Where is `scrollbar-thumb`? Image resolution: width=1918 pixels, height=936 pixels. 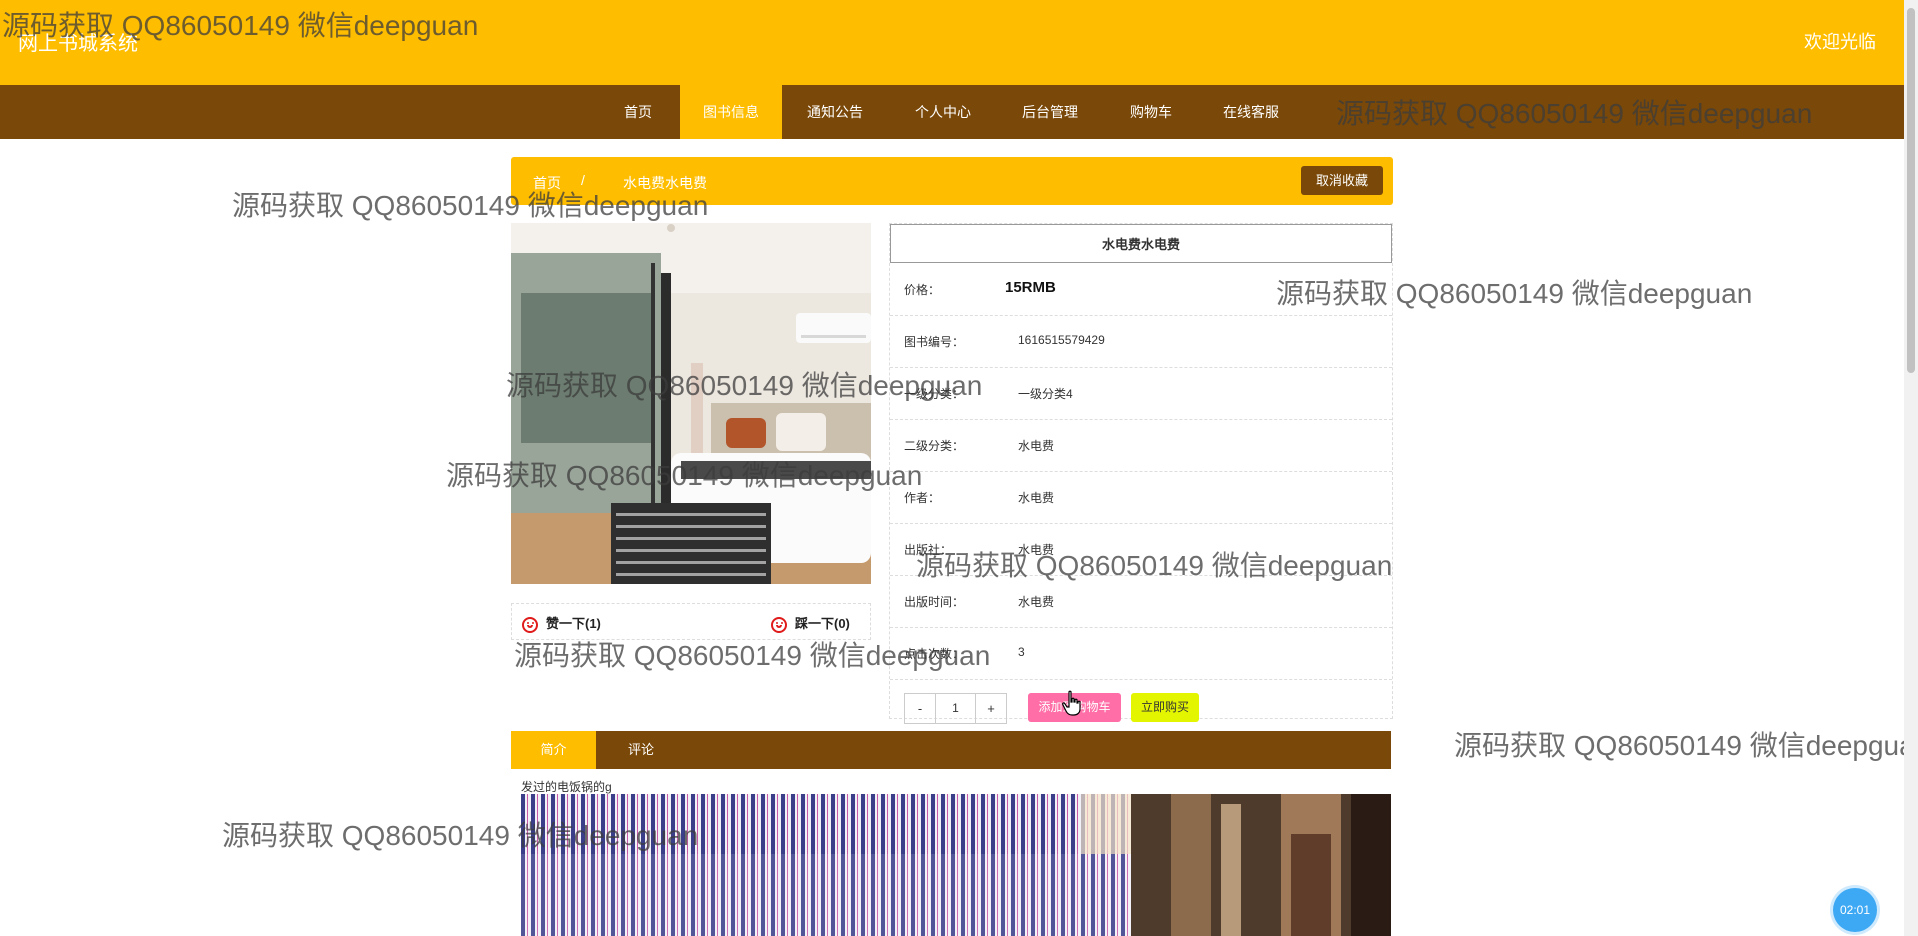 scrollbar-thumb is located at coordinates (1911, 190).